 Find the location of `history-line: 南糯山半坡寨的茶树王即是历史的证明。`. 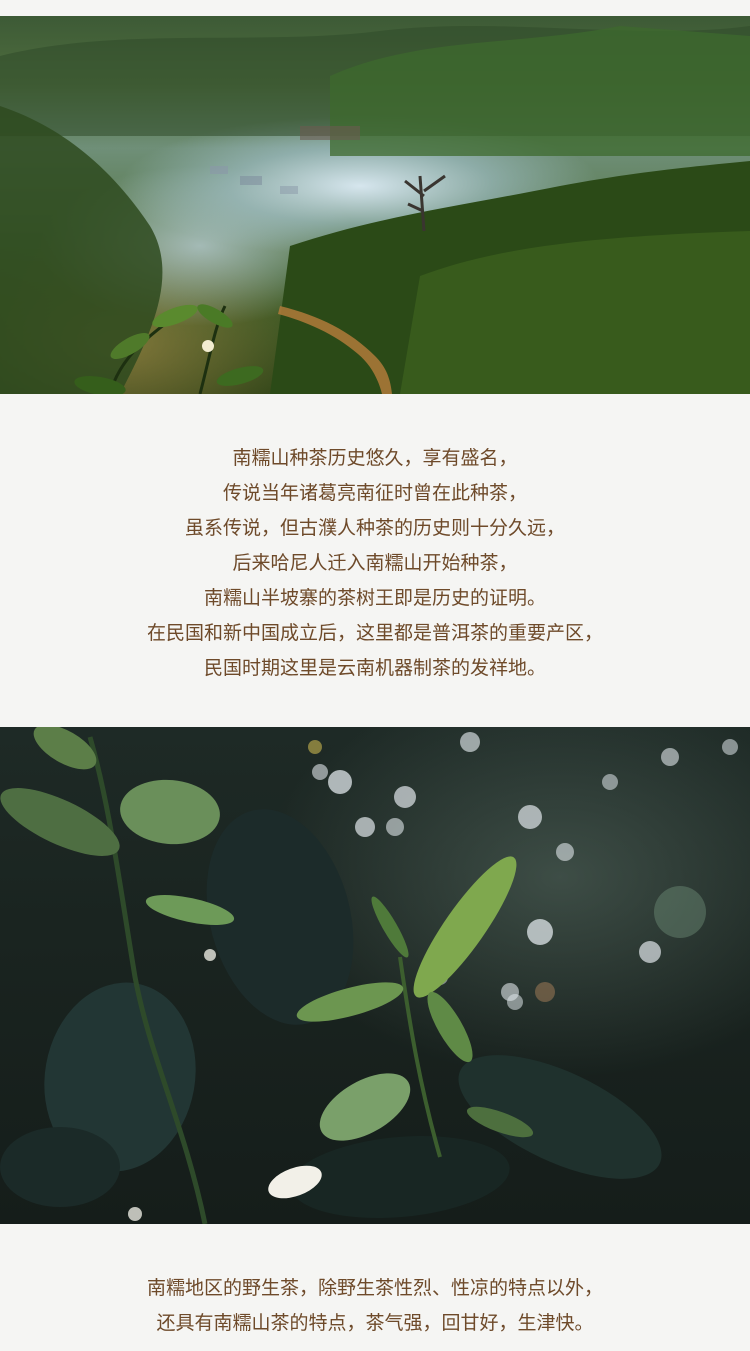

history-line: 南糯山半坡寨的茶树王即是历史的证明。 is located at coordinates (374, 598).